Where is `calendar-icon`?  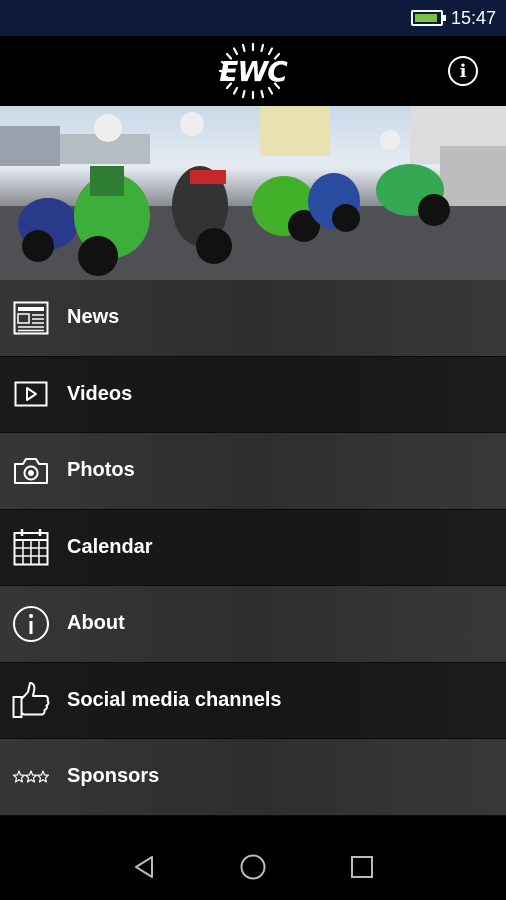
calendar-icon is located at coordinates (31, 547).